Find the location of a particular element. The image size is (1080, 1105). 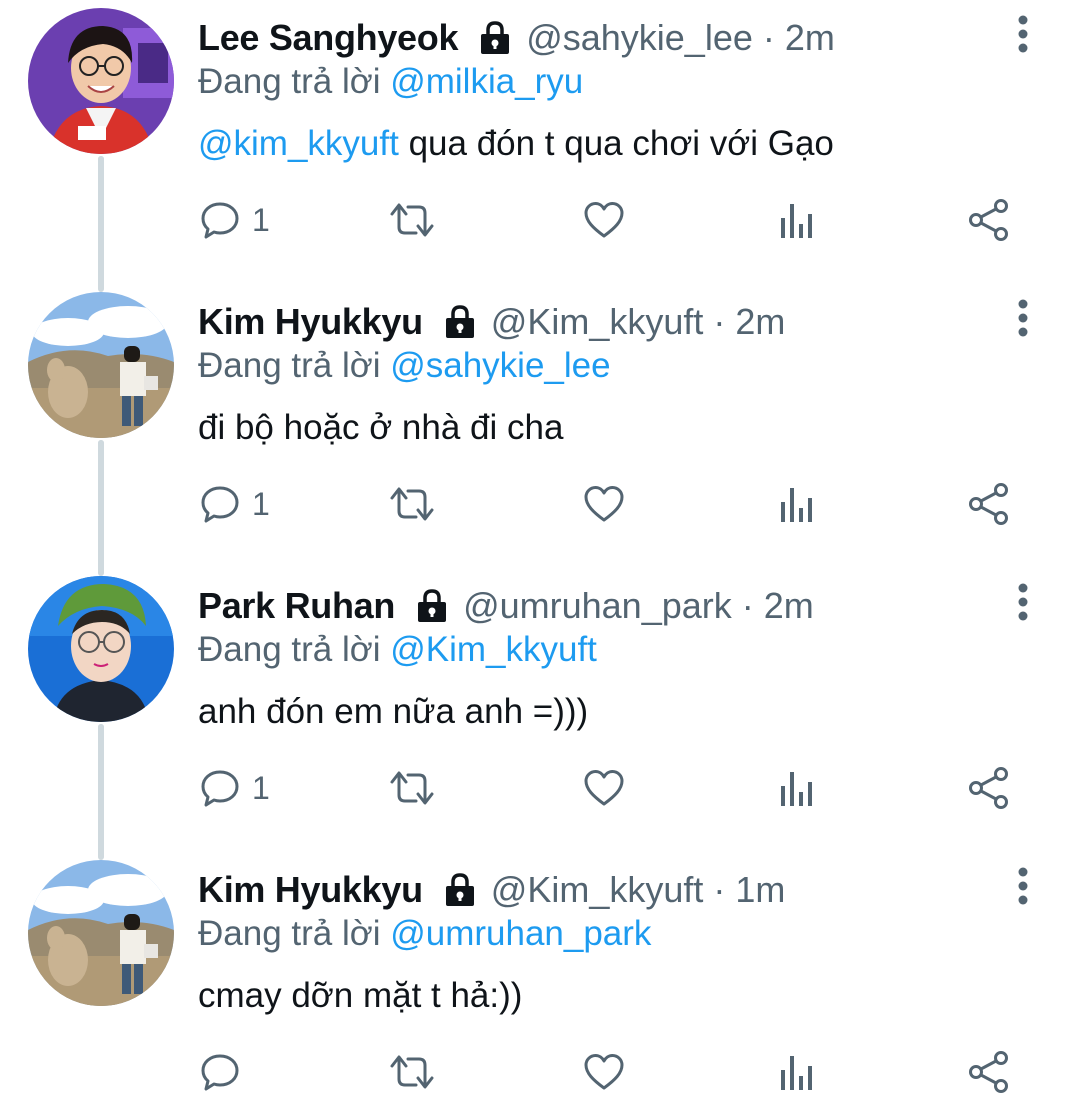

tweet-header: Park Ruhan @umruhan_park · 2m is located at coordinates (506, 606).